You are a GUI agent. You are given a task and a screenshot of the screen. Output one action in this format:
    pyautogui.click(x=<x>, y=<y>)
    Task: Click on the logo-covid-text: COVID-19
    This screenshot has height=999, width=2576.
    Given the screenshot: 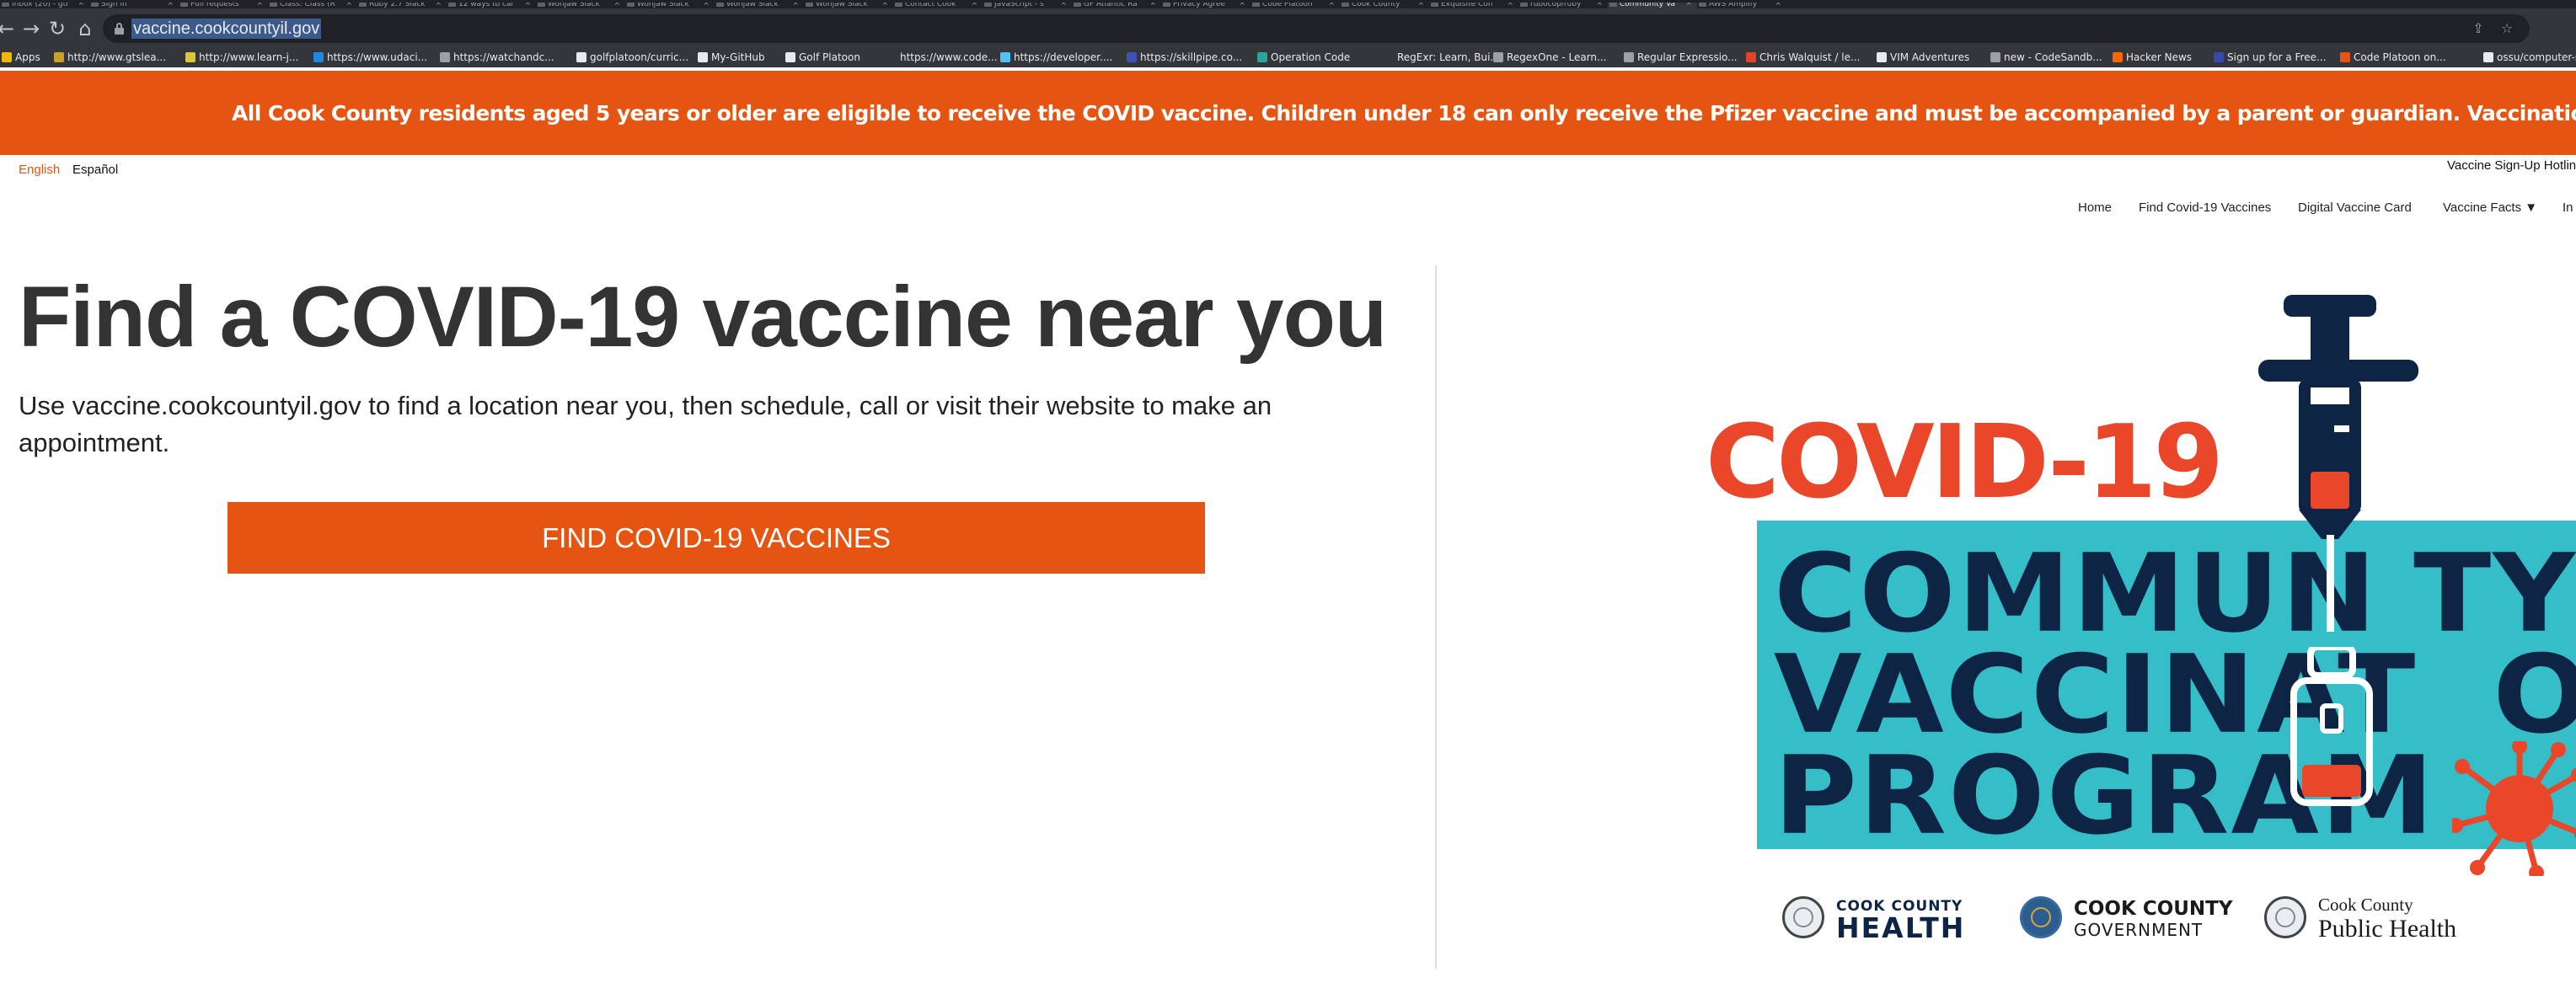 What is the action you would take?
    pyautogui.click(x=1965, y=462)
    